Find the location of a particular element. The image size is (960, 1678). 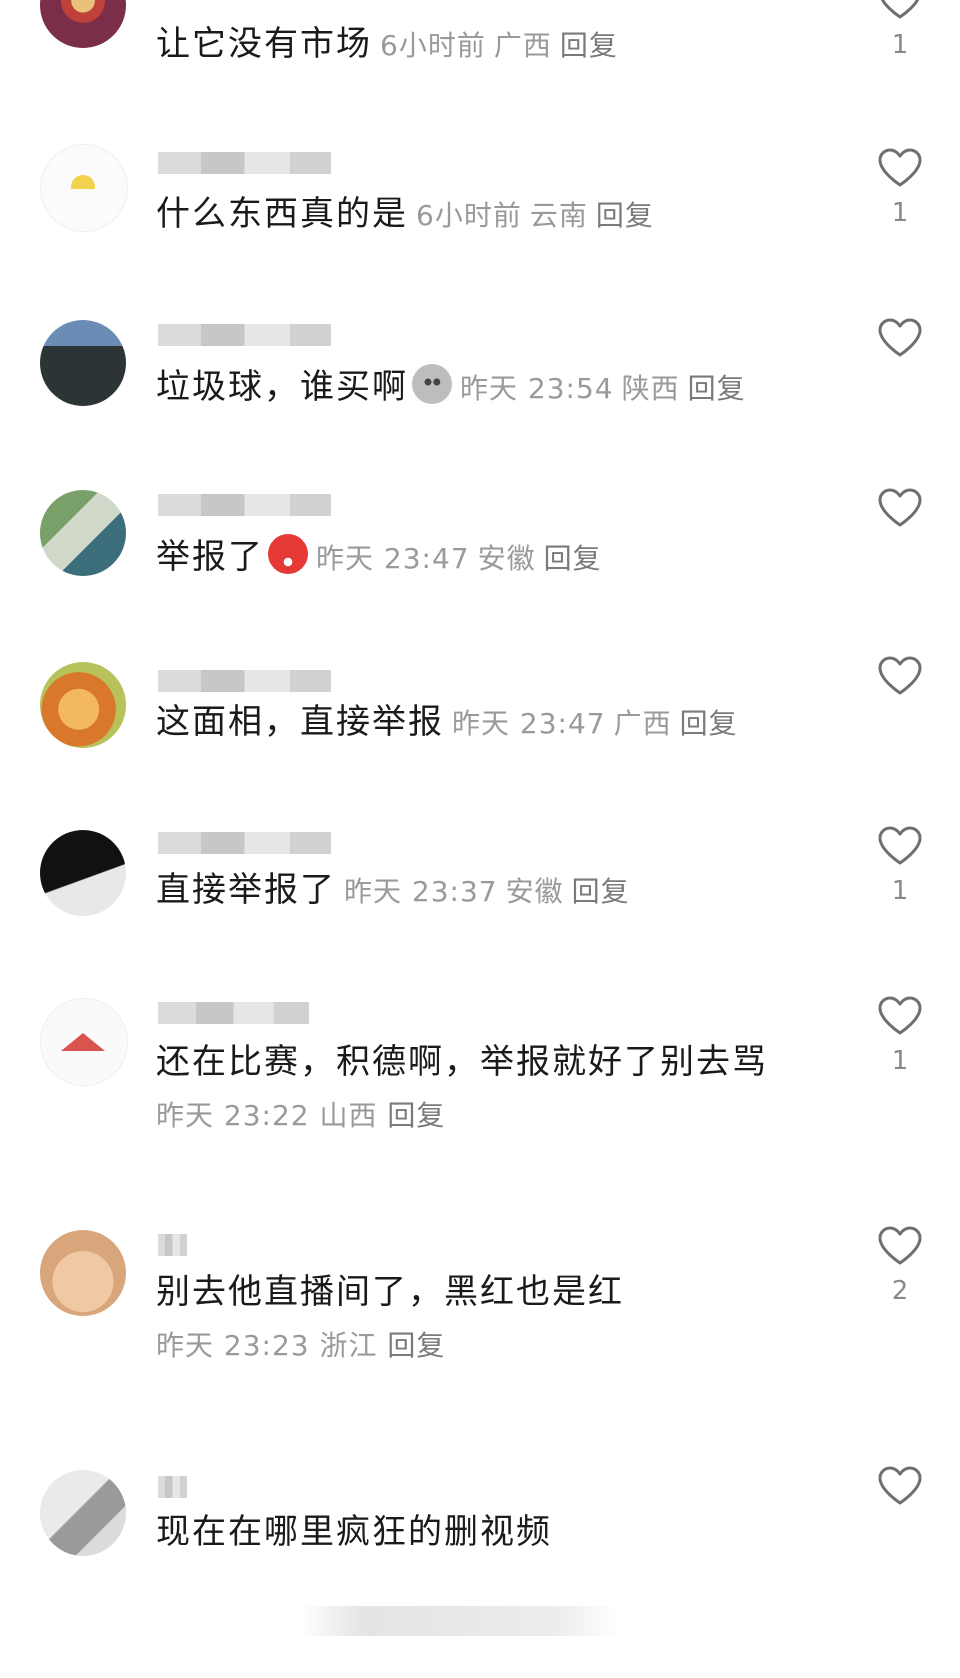

slice-icon is located at coordinates (83, 1042).